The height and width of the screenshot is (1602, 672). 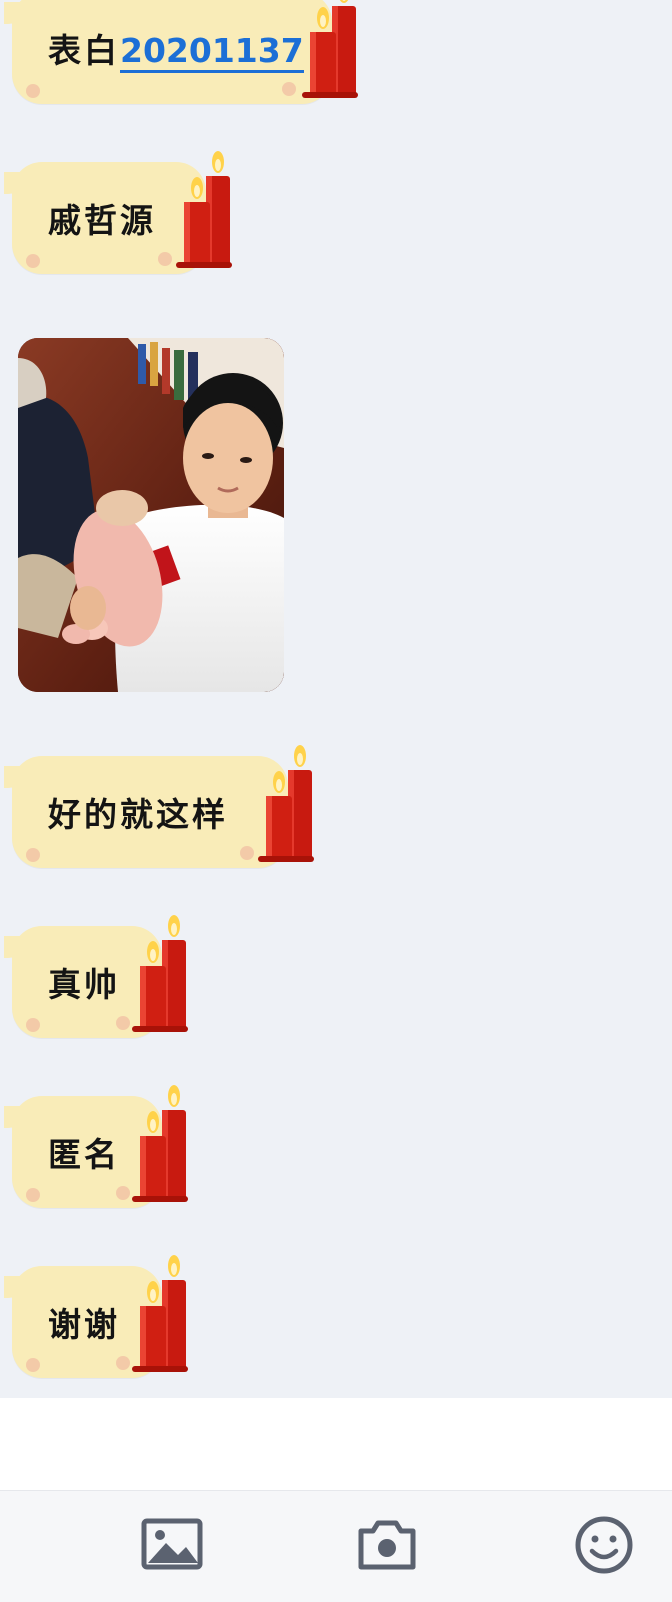 I want to click on message-text: 谢谢, so click(x=84, y=1324).